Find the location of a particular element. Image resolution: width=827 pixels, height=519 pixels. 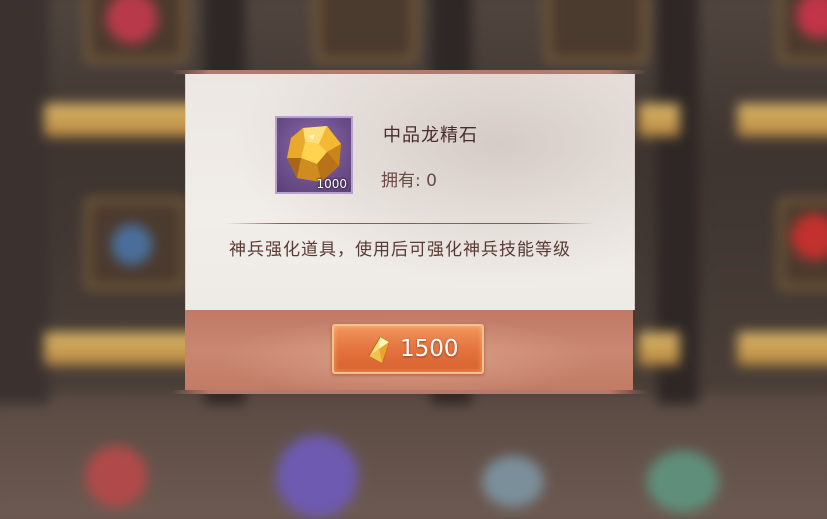

divider is located at coordinates (410, 223).